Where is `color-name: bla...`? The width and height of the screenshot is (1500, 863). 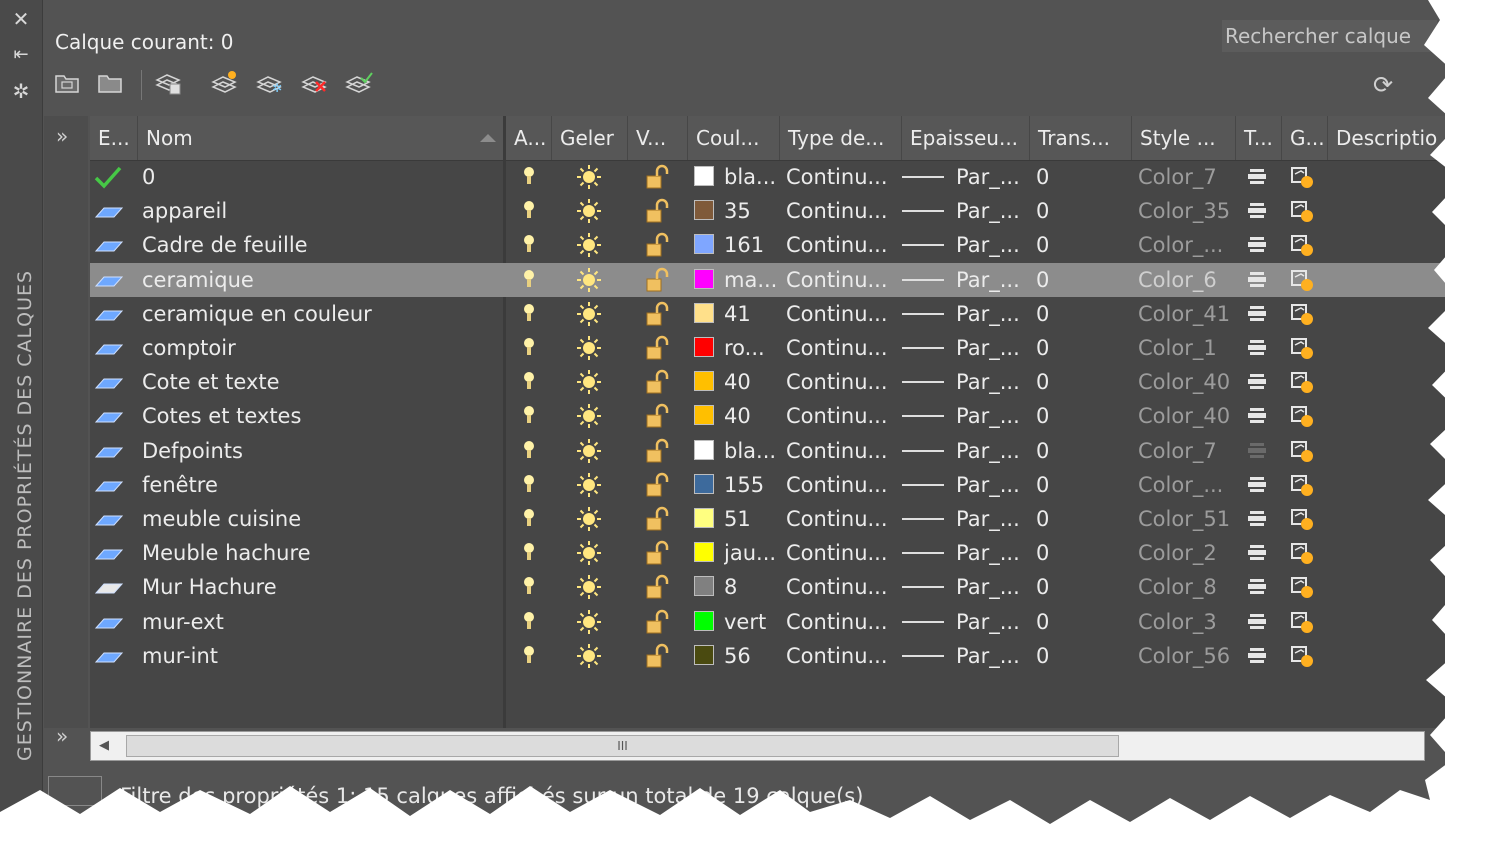 color-name: bla... is located at coordinates (750, 177).